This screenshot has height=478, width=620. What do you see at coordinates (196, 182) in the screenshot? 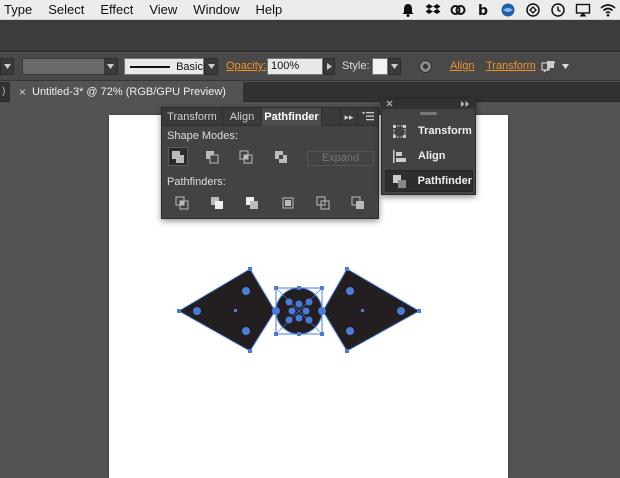
I see `pathfinders-label: Pathfinders:` at bounding box center [196, 182].